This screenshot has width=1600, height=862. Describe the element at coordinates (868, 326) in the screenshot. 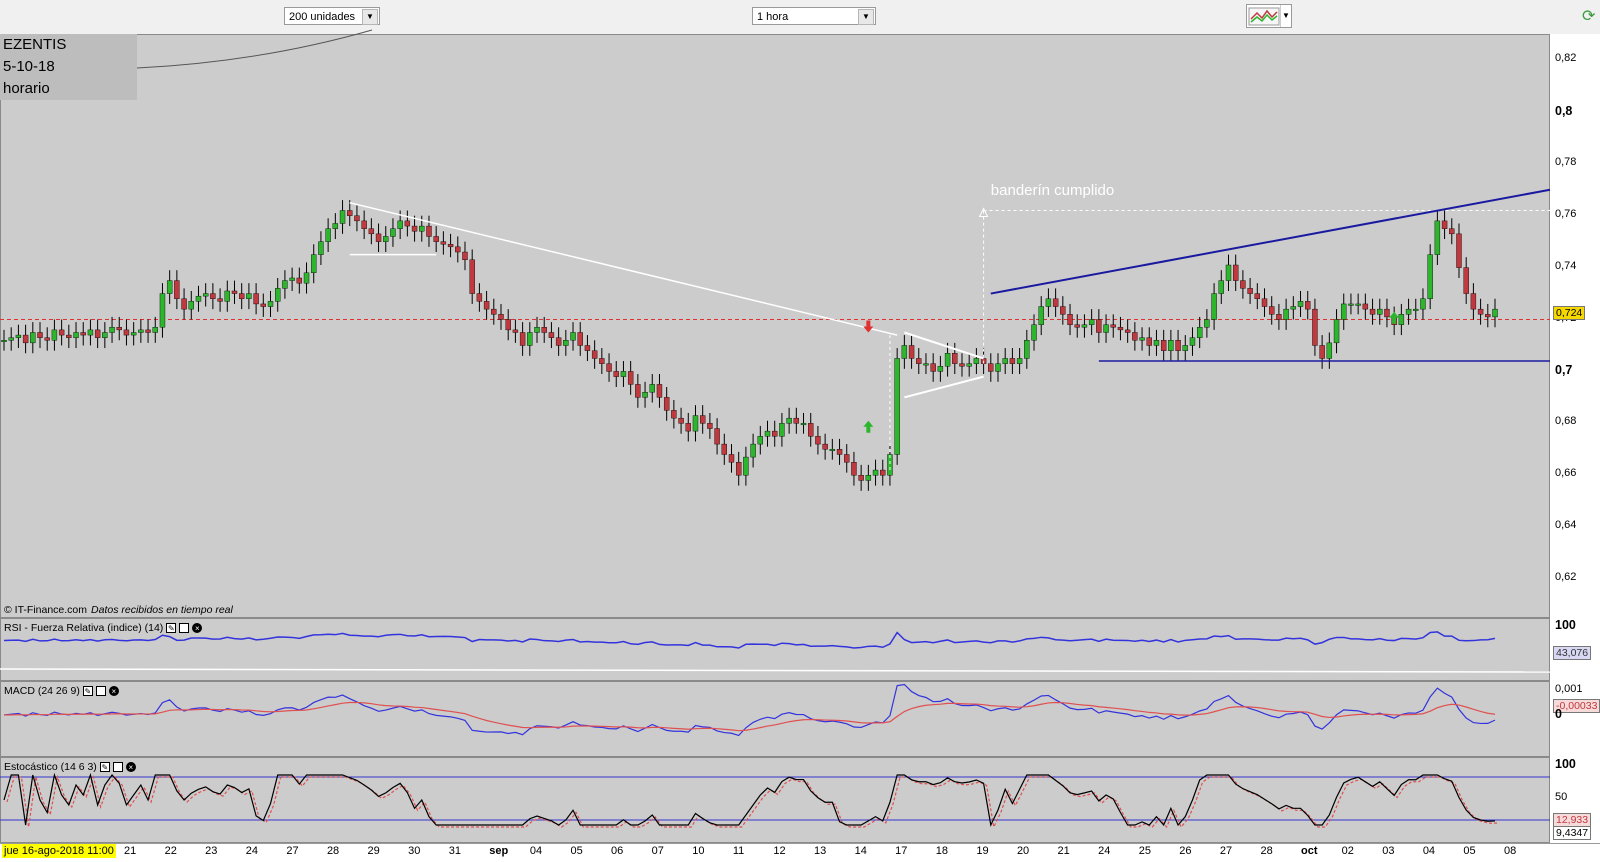

I see `sell-arrow-icon` at that location.